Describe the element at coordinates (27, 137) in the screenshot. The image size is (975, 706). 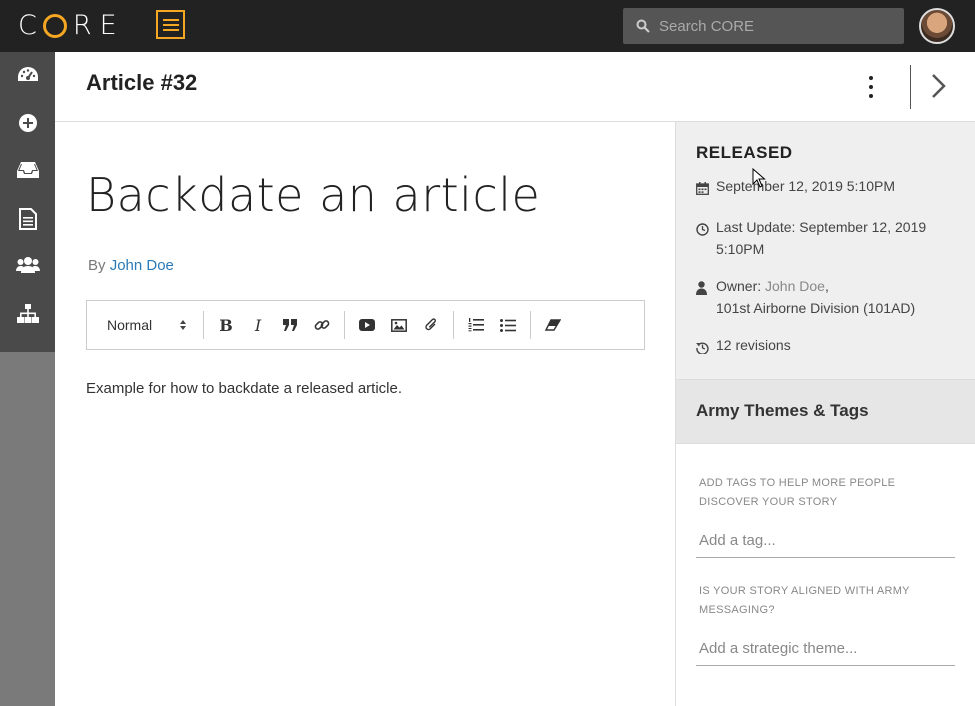
I see `add-nav-item` at that location.